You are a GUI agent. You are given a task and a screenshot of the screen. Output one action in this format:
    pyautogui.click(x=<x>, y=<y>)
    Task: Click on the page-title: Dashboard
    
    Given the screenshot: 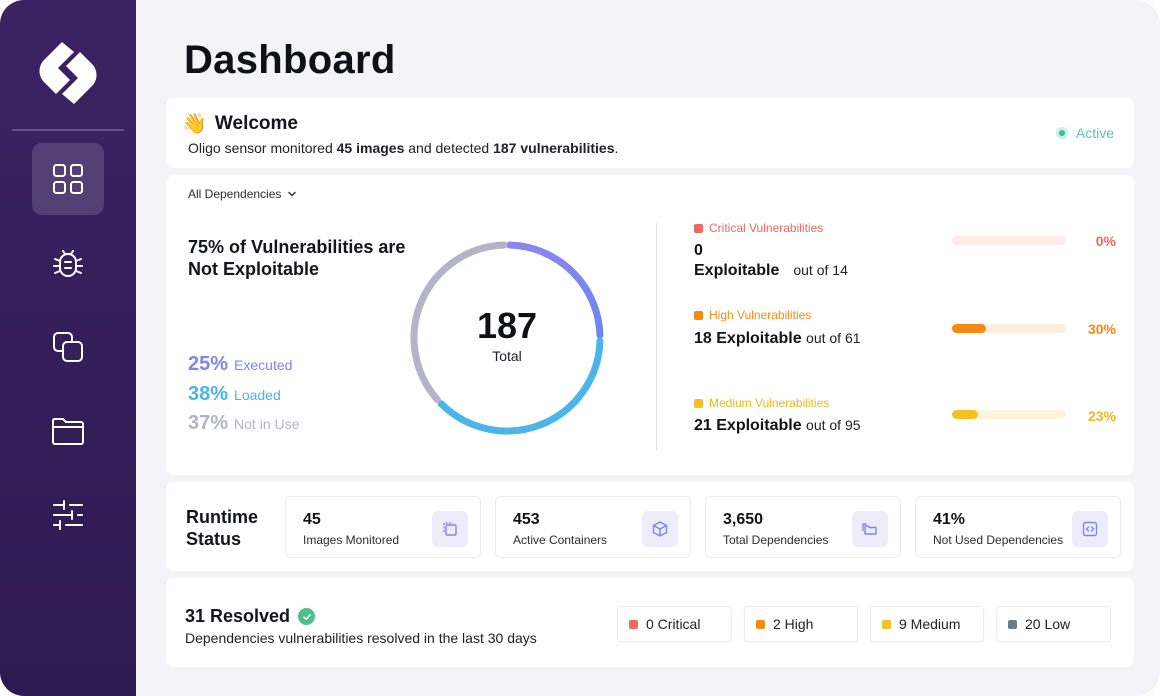 What is the action you would take?
    pyautogui.click(x=290, y=60)
    